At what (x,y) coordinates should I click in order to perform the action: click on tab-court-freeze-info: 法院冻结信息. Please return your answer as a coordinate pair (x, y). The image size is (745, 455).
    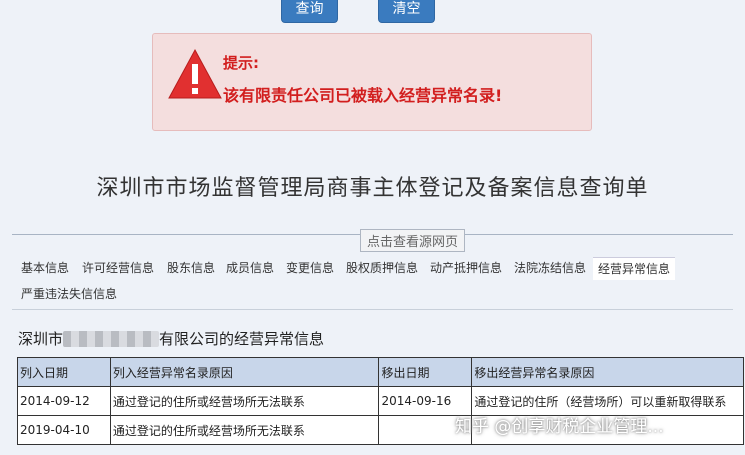
    Looking at the image, I should click on (550, 268).